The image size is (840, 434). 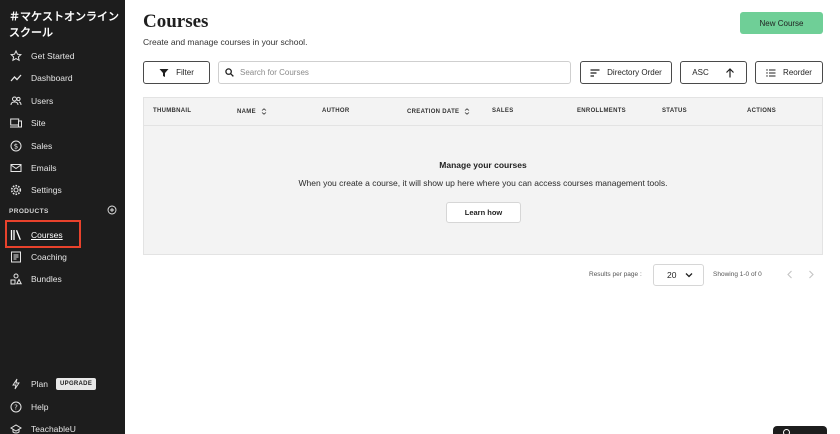 What do you see at coordinates (62, 168) in the screenshot?
I see `sidebar-item-emails: Emails` at bounding box center [62, 168].